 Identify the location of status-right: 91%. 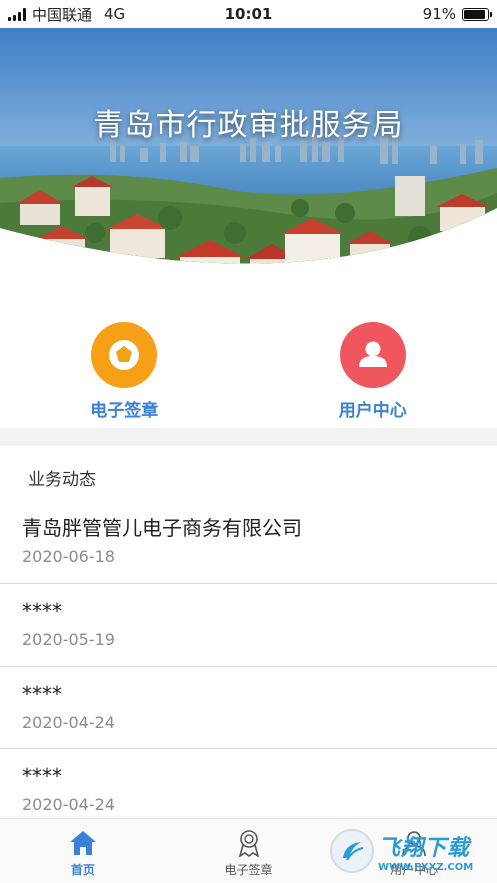
(457, 14).